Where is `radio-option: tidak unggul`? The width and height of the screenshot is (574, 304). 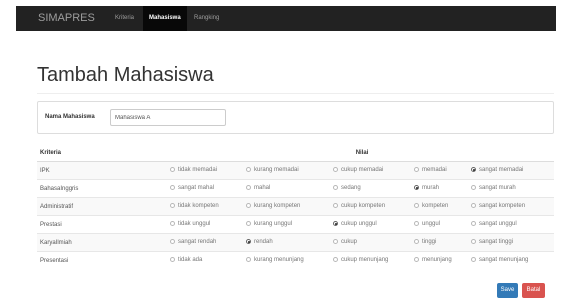
radio-option: tidak unggul is located at coordinates (190, 224).